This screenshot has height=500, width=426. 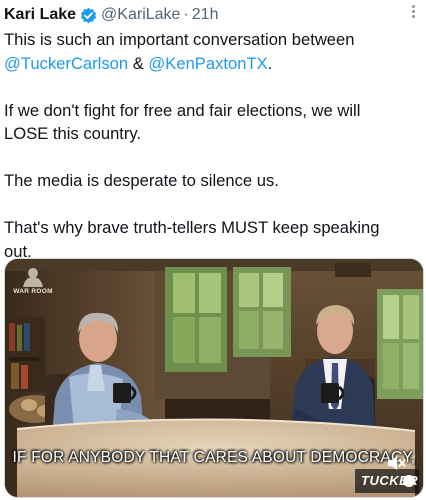 I want to click on verified-badge-icon, so click(x=88, y=15).